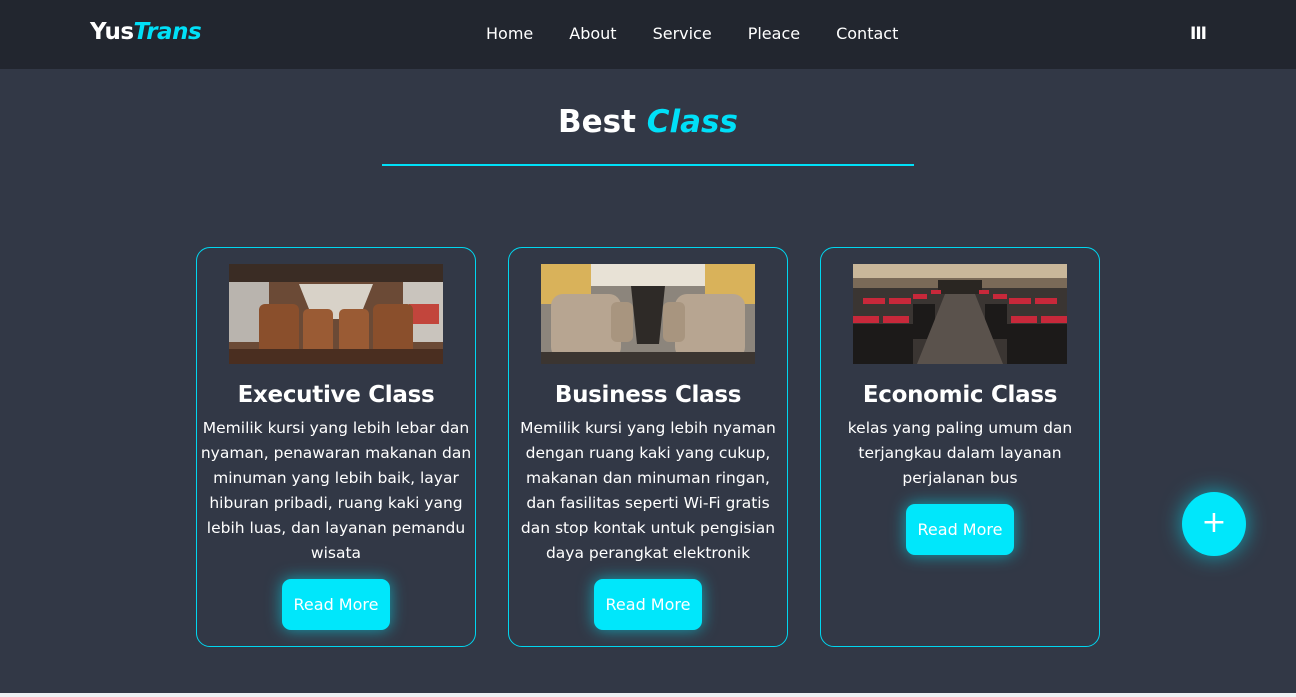  Describe the element at coordinates (509, 34) in the screenshot. I see `nav-link-home: Home` at that location.